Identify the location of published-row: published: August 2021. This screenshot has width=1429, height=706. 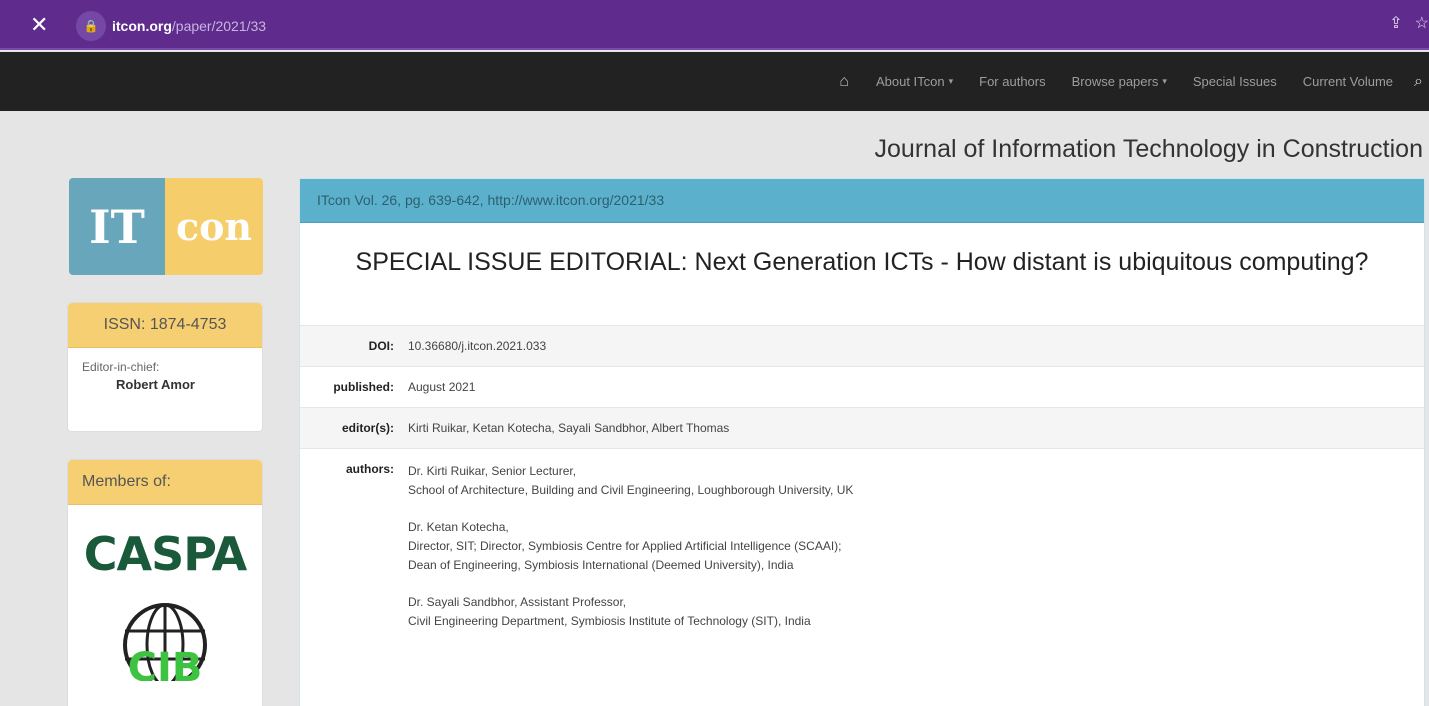
(862, 386).